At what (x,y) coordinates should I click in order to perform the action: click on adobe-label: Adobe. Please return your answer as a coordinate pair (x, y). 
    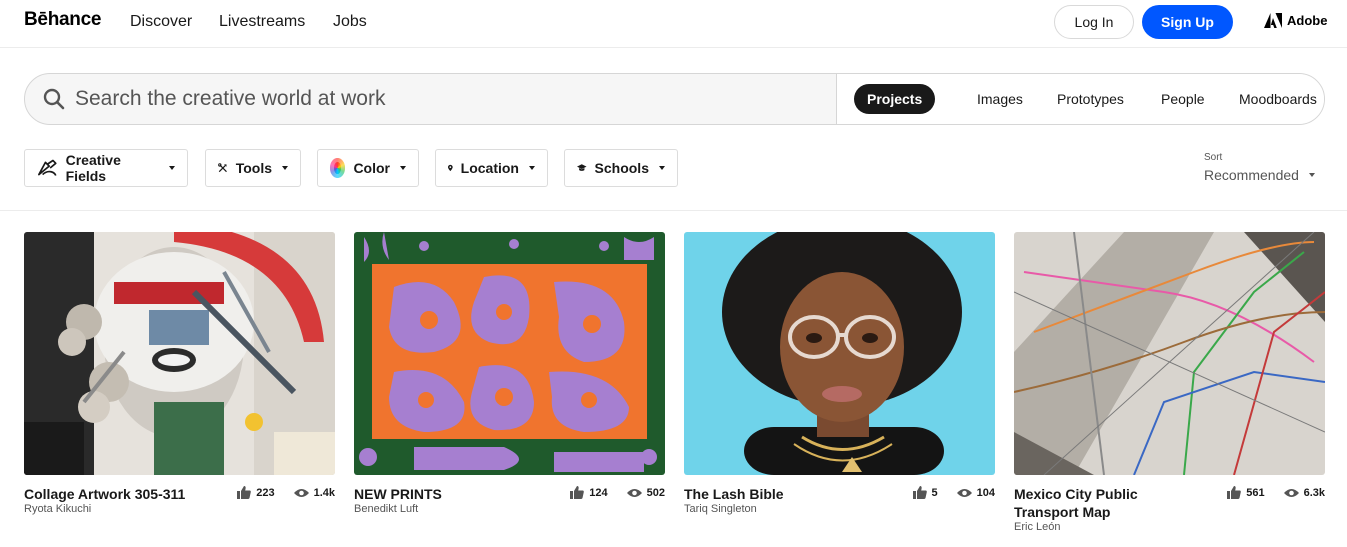
    Looking at the image, I should click on (1307, 20).